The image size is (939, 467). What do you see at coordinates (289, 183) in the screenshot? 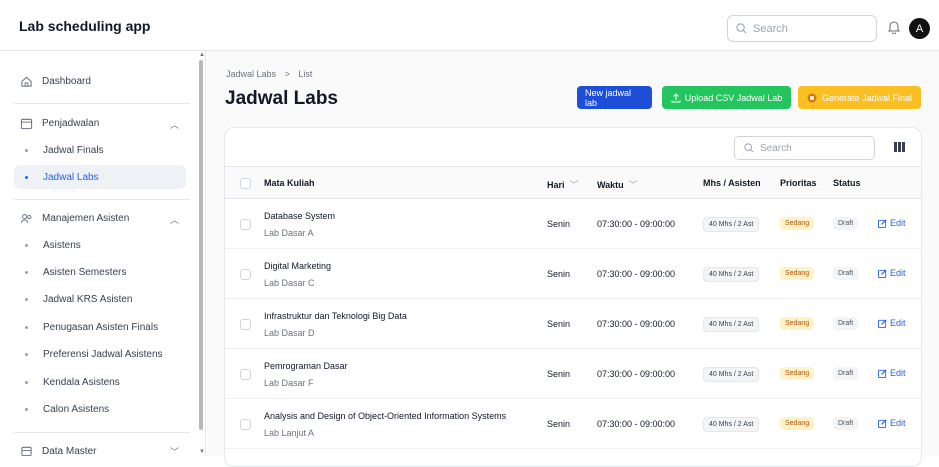
I see `column-header-mata-kuliah: Mata Kuliah` at bounding box center [289, 183].